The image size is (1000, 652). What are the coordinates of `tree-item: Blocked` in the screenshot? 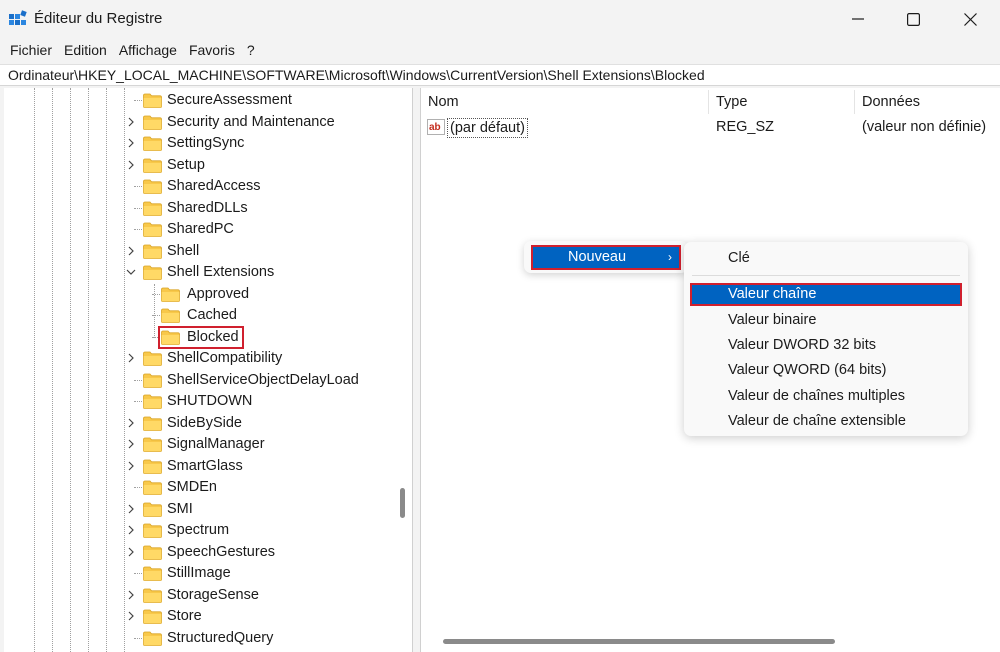 It's located at (201, 337).